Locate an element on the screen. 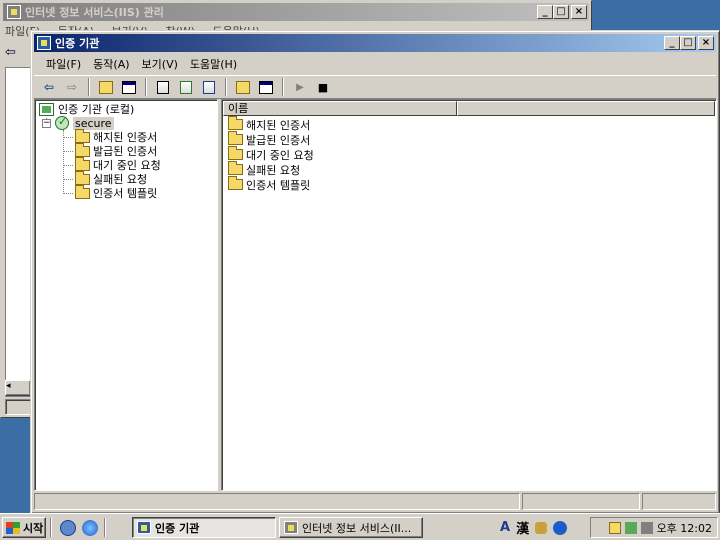 This screenshot has width=720, height=540. tree-item-label: 인증서 템플릿 is located at coordinates (125, 193).